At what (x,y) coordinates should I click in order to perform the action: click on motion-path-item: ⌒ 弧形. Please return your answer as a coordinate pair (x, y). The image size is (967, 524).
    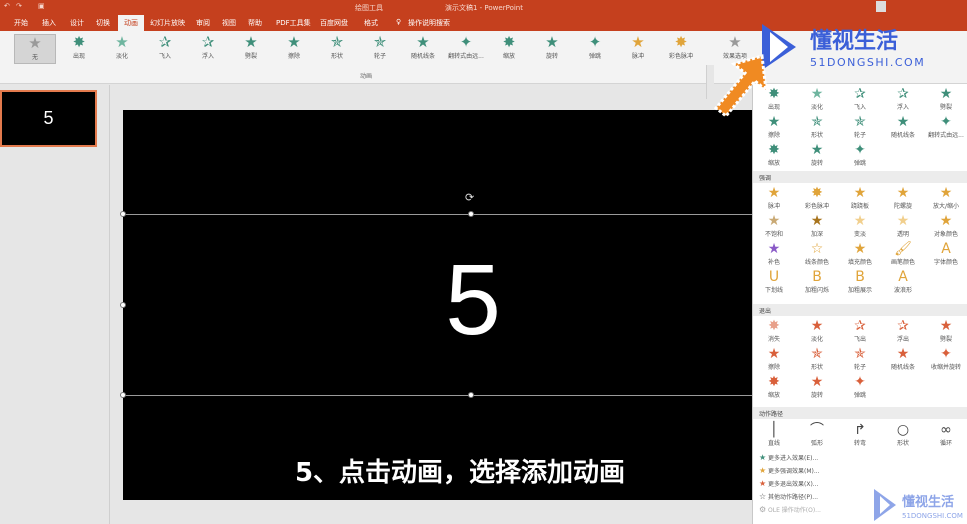
    Looking at the image, I should click on (817, 434).